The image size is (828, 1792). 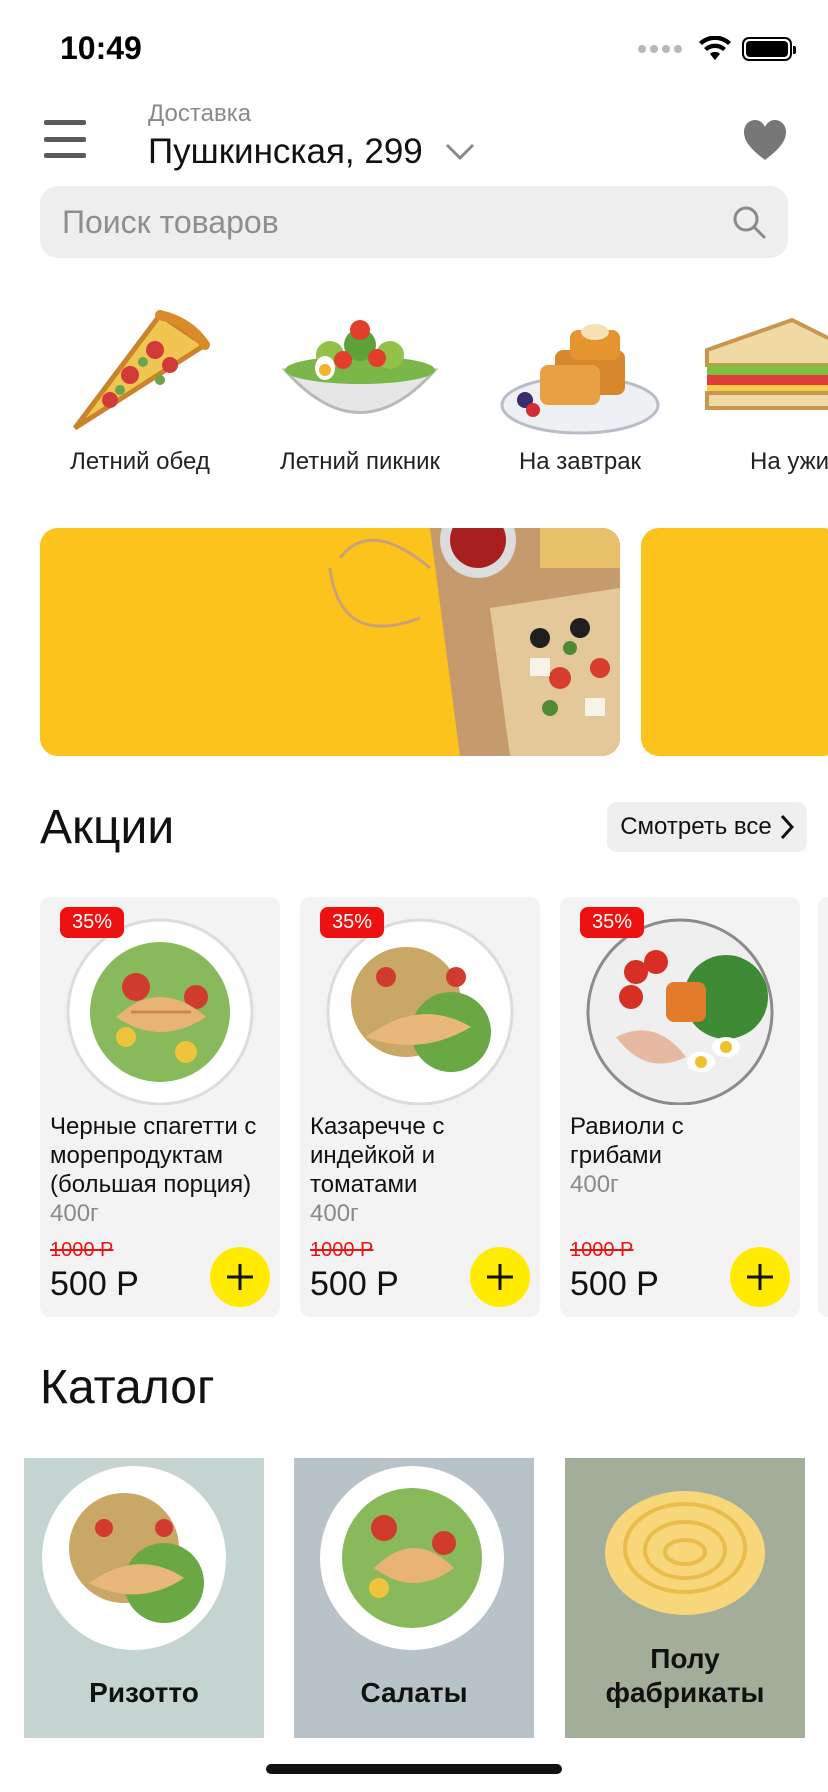 What do you see at coordinates (140, 461) in the screenshot?
I see `story-label: Летний обед` at bounding box center [140, 461].